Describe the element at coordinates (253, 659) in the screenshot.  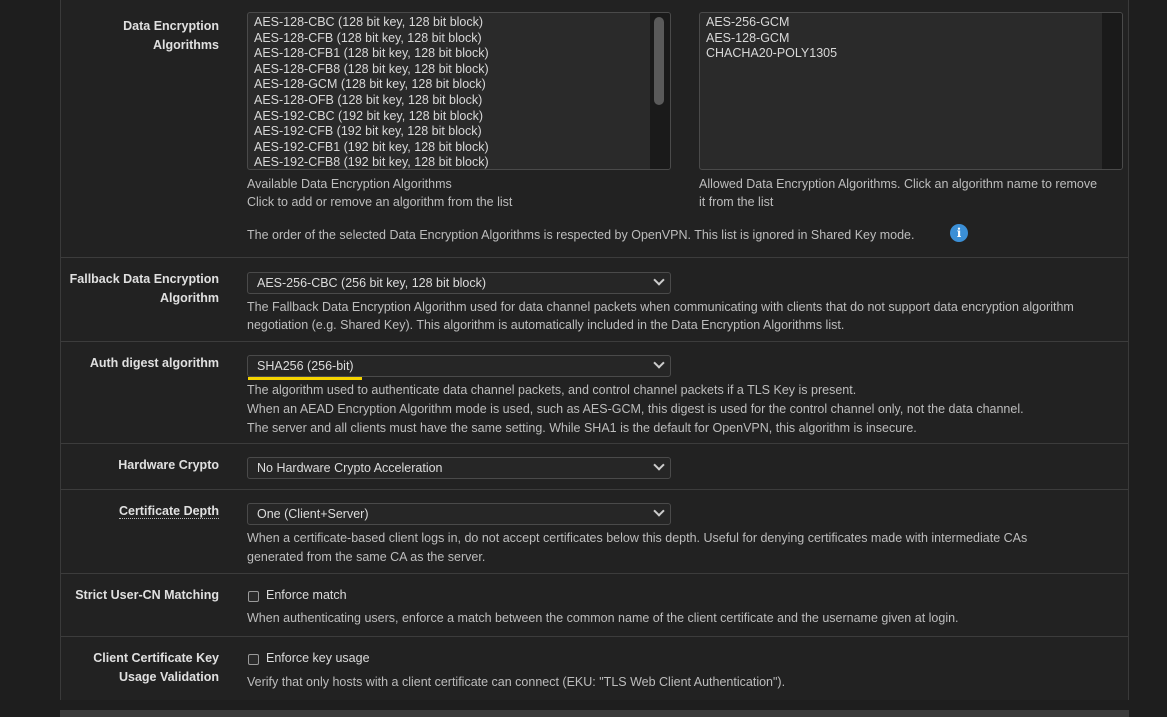
I see `enforce-key-usage-checkbox` at that location.